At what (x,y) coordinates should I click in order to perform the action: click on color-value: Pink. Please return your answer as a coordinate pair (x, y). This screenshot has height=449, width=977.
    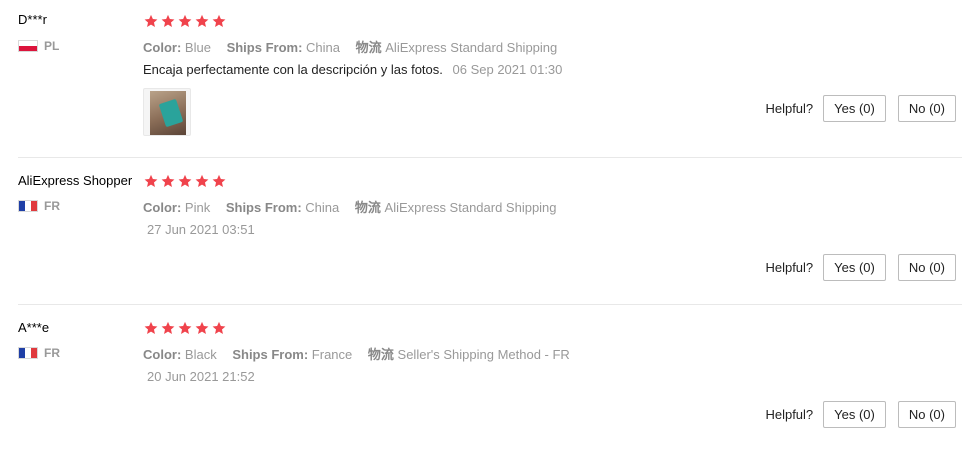
    Looking at the image, I should click on (197, 207).